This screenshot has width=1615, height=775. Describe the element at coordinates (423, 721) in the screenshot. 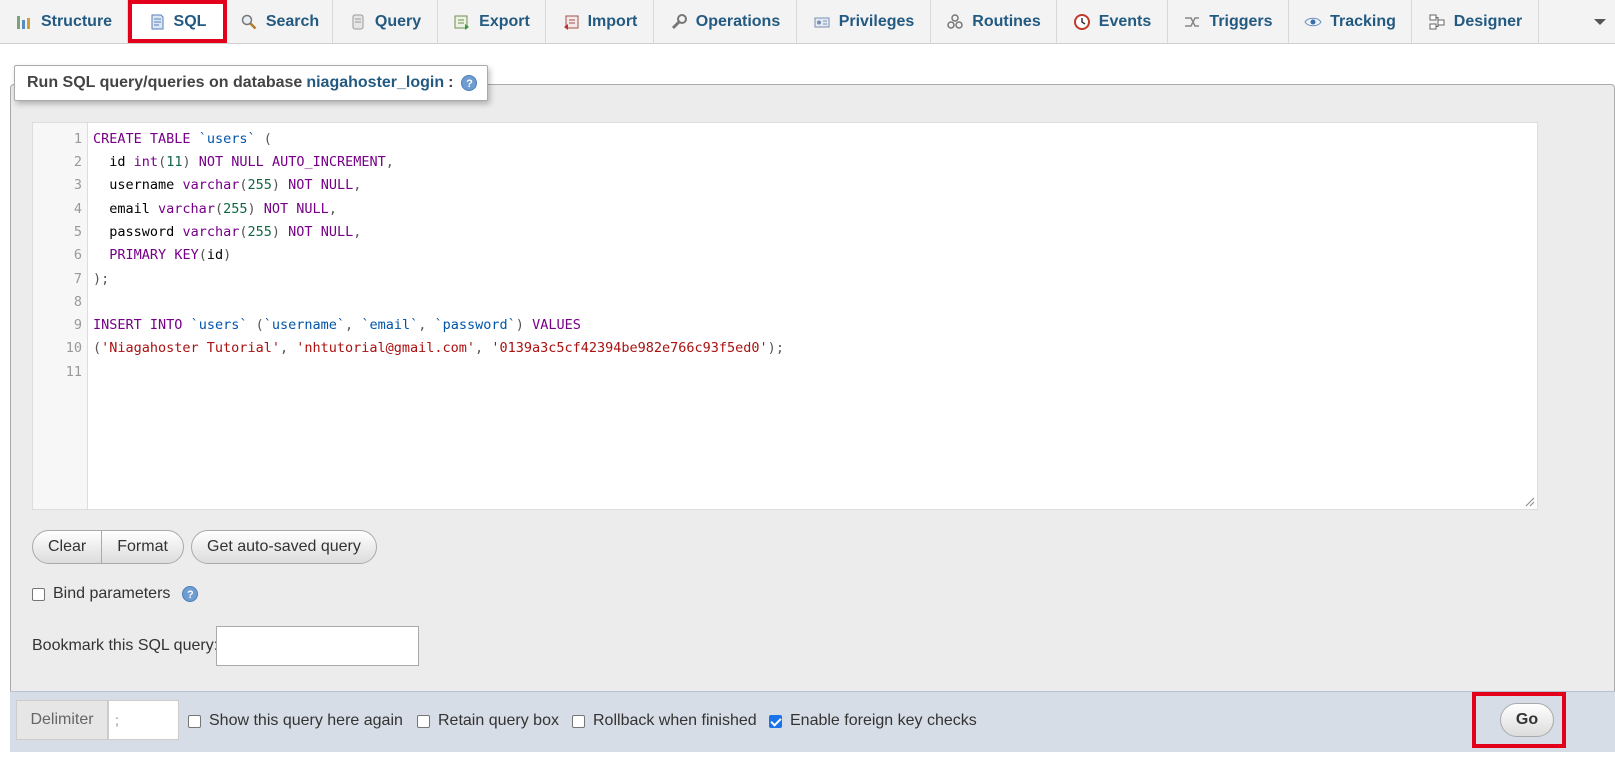

I see `retain-query-box-checkbox` at that location.